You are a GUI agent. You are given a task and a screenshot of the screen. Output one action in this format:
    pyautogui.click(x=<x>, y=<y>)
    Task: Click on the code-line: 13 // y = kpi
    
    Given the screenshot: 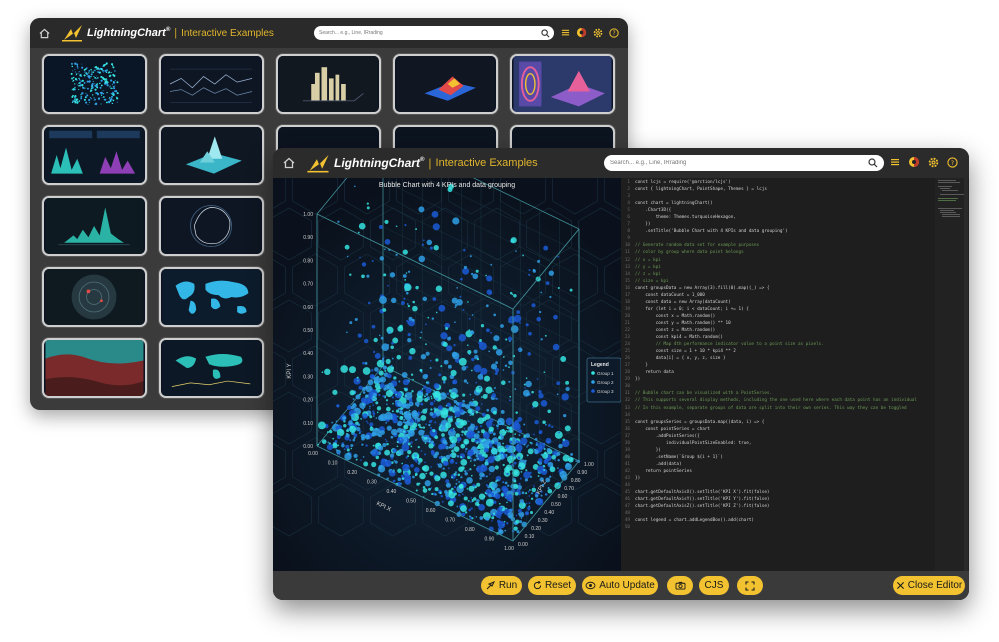 What is the action you would take?
    pyautogui.click(x=795, y=267)
    